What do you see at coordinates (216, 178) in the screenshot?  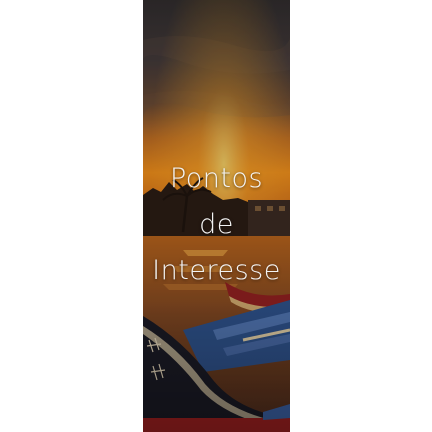 I see `banner-title-line: Pontos` at bounding box center [216, 178].